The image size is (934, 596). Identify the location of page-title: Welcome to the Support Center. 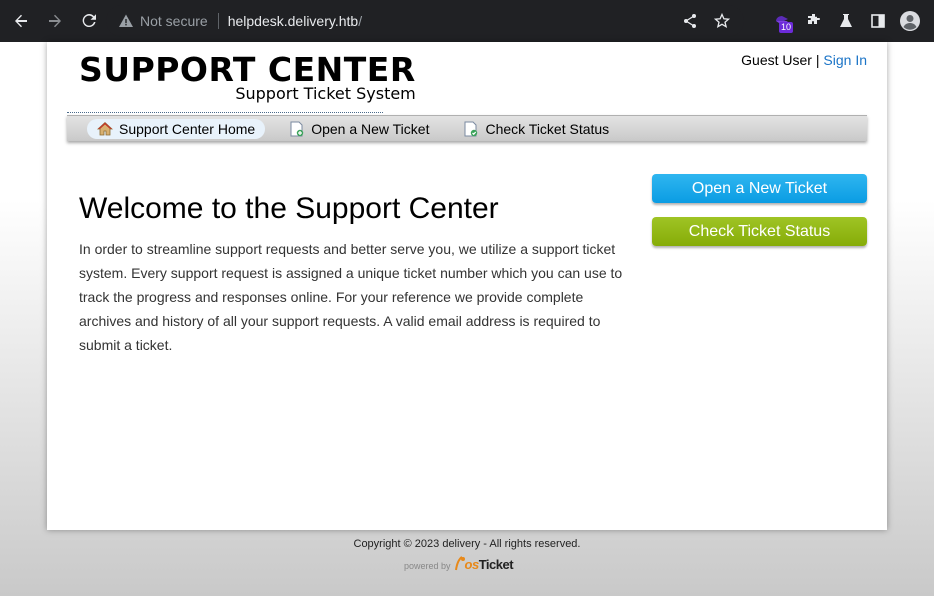
(289, 208).